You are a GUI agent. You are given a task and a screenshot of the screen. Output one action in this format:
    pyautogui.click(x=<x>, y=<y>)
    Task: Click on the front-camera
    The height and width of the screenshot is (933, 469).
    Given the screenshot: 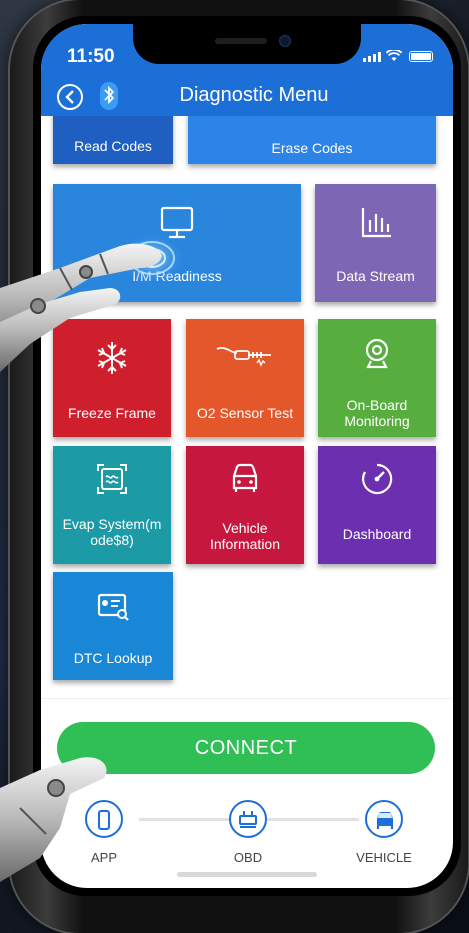 What is the action you would take?
    pyautogui.click(x=285, y=41)
    